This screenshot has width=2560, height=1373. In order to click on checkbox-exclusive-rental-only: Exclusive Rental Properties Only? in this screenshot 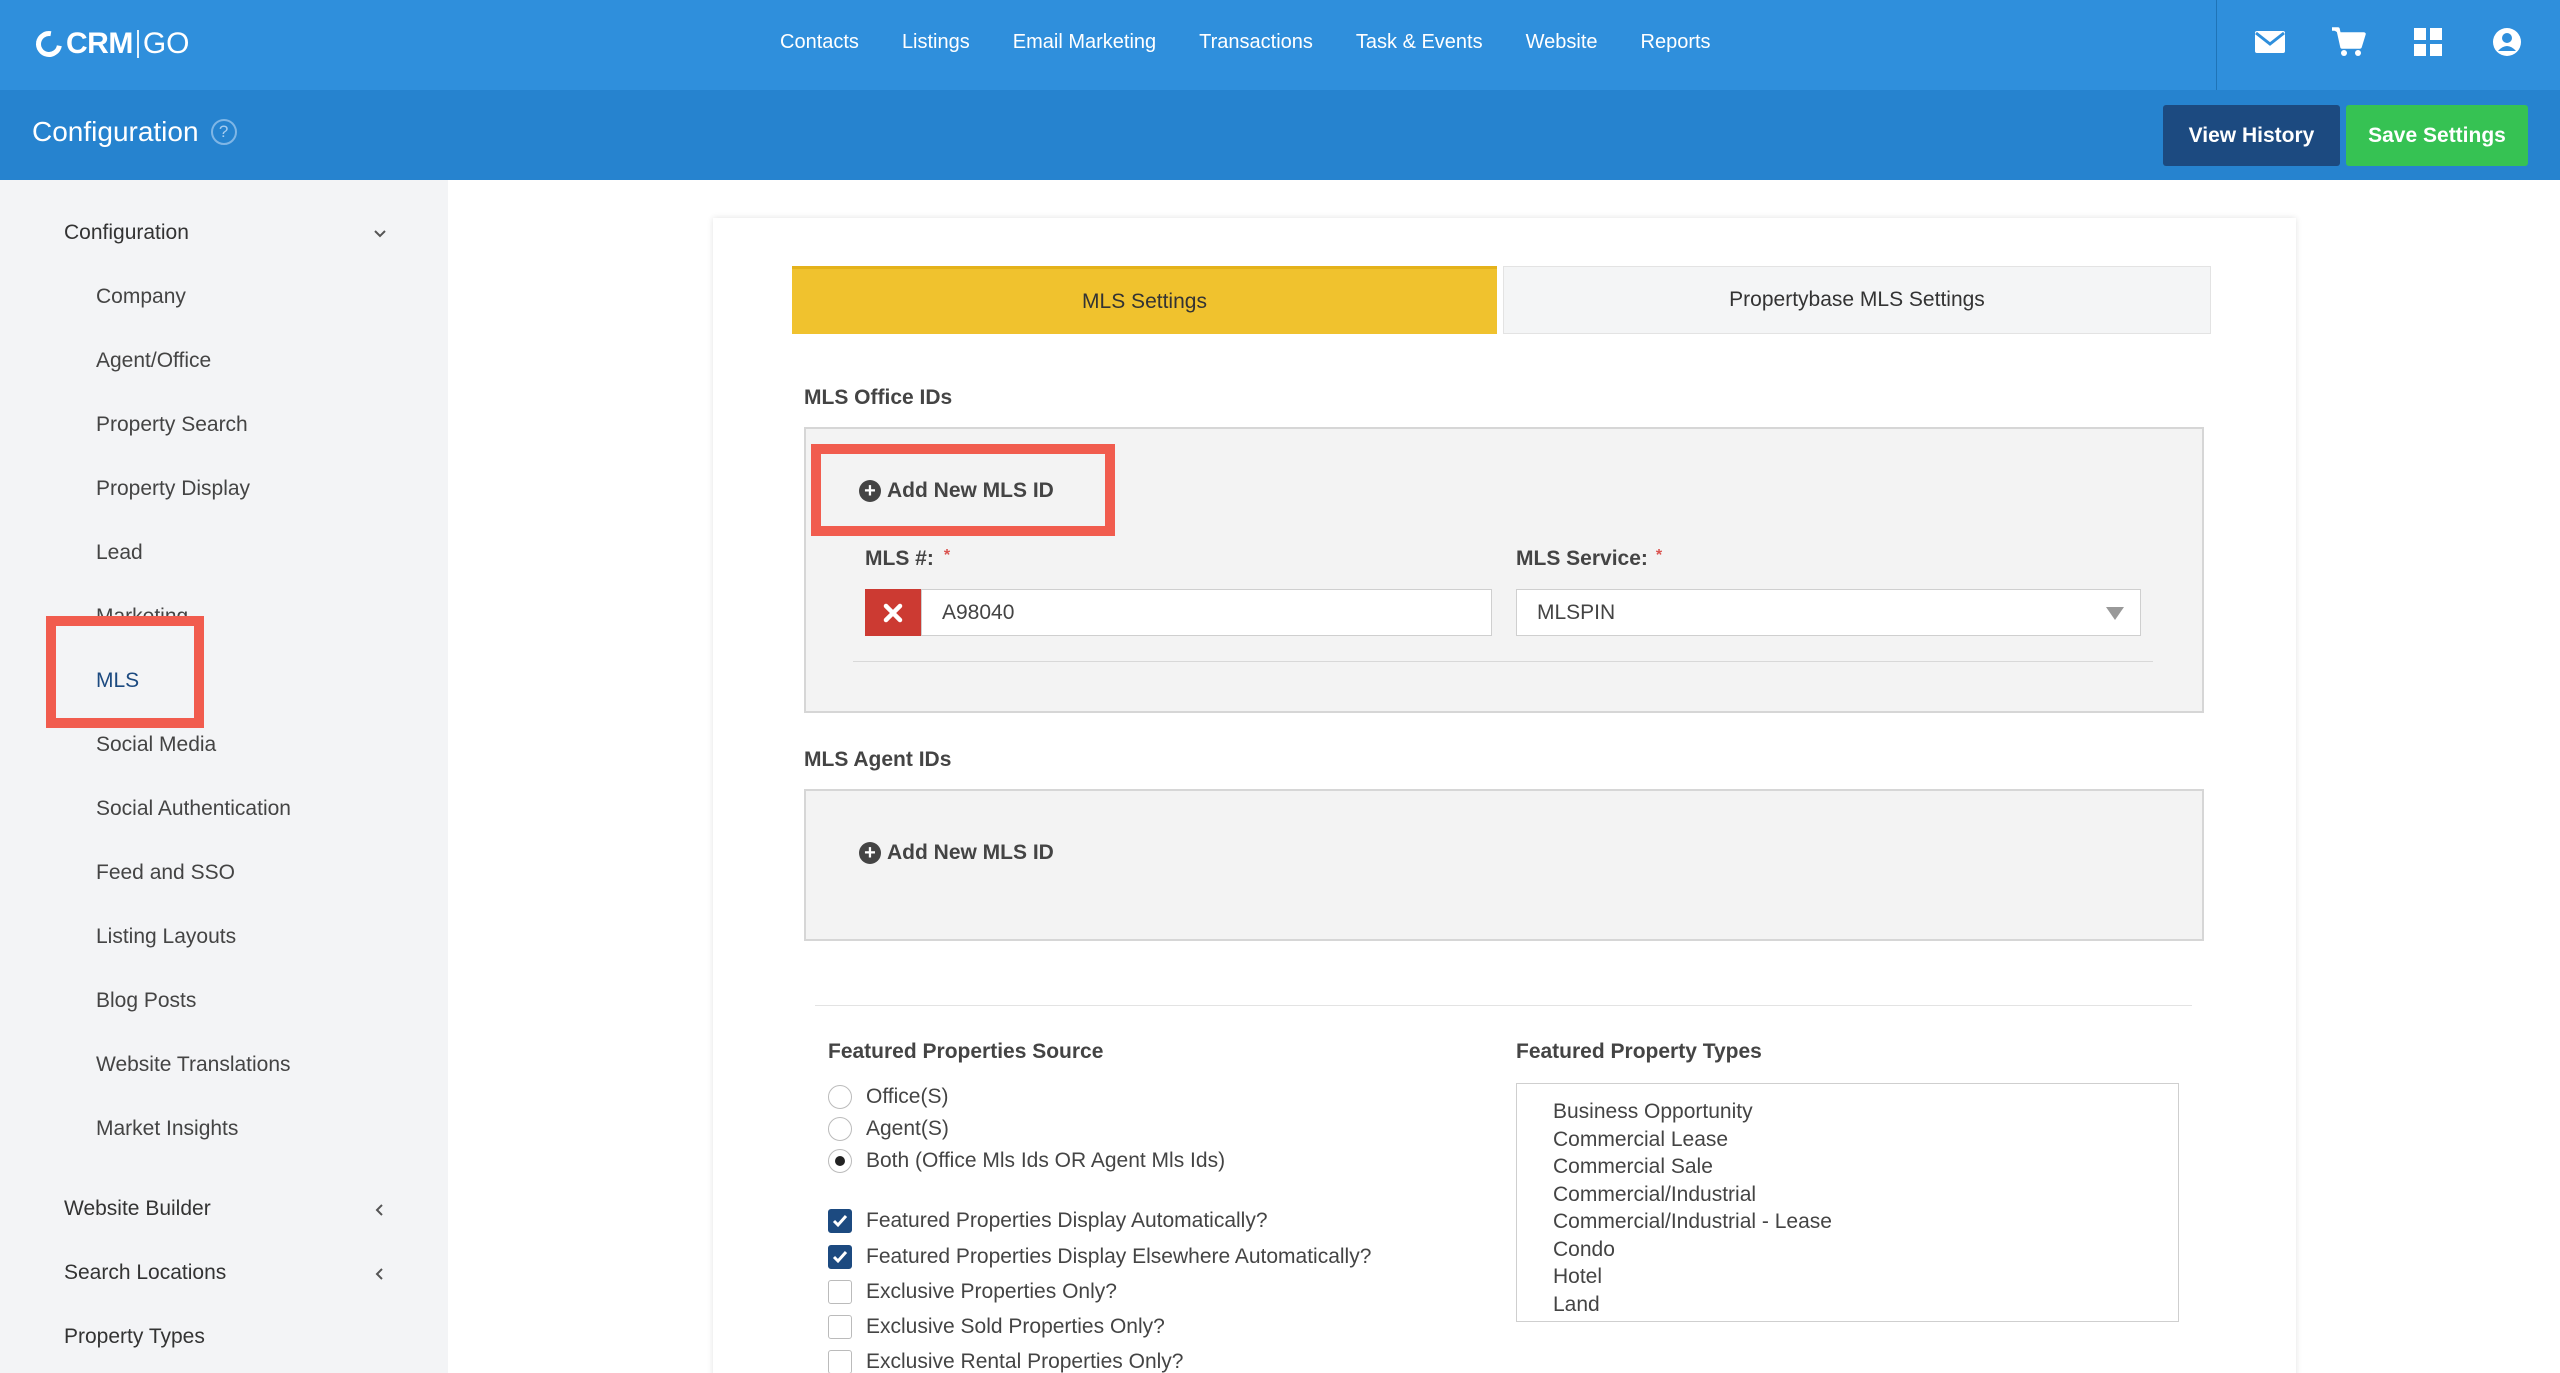, I will do `click(1005, 1361)`.